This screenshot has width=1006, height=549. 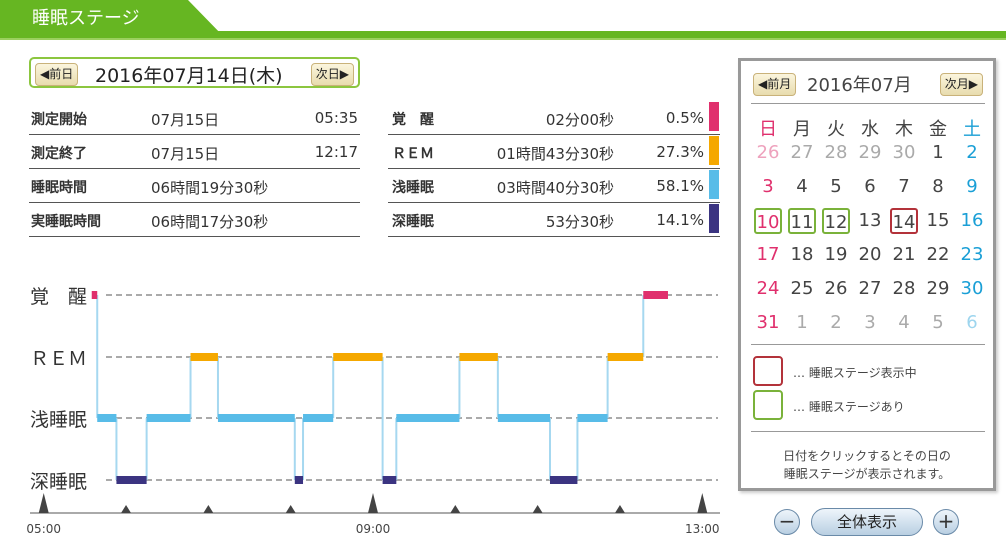 What do you see at coordinates (972, 289) in the screenshot?
I see `calendar-day: 30` at bounding box center [972, 289].